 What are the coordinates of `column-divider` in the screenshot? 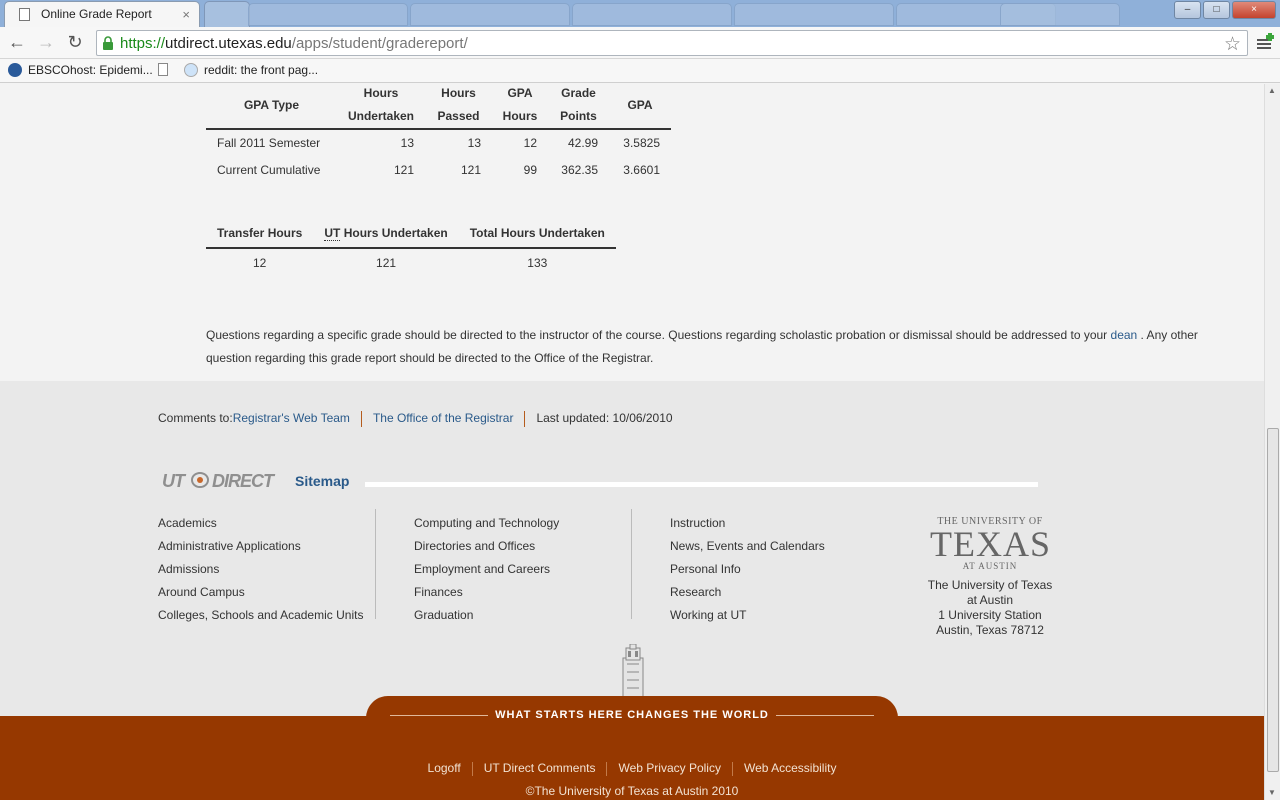 It's located at (375, 564).